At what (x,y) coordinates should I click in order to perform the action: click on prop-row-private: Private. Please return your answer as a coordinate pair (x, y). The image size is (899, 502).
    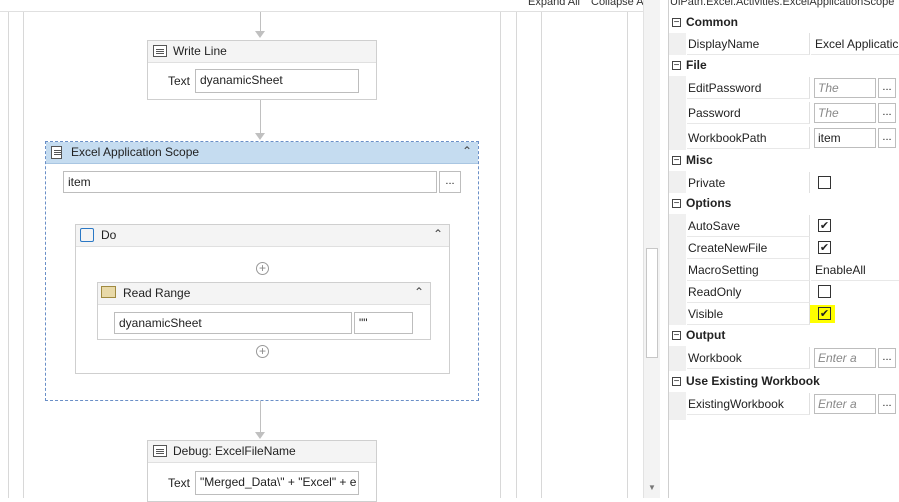
    Looking at the image, I should click on (784, 183).